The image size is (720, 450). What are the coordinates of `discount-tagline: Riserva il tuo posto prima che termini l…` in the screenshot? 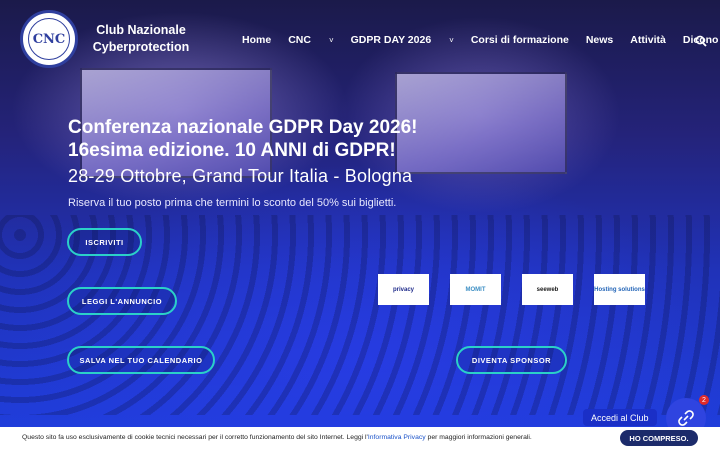 It's located at (232, 203).